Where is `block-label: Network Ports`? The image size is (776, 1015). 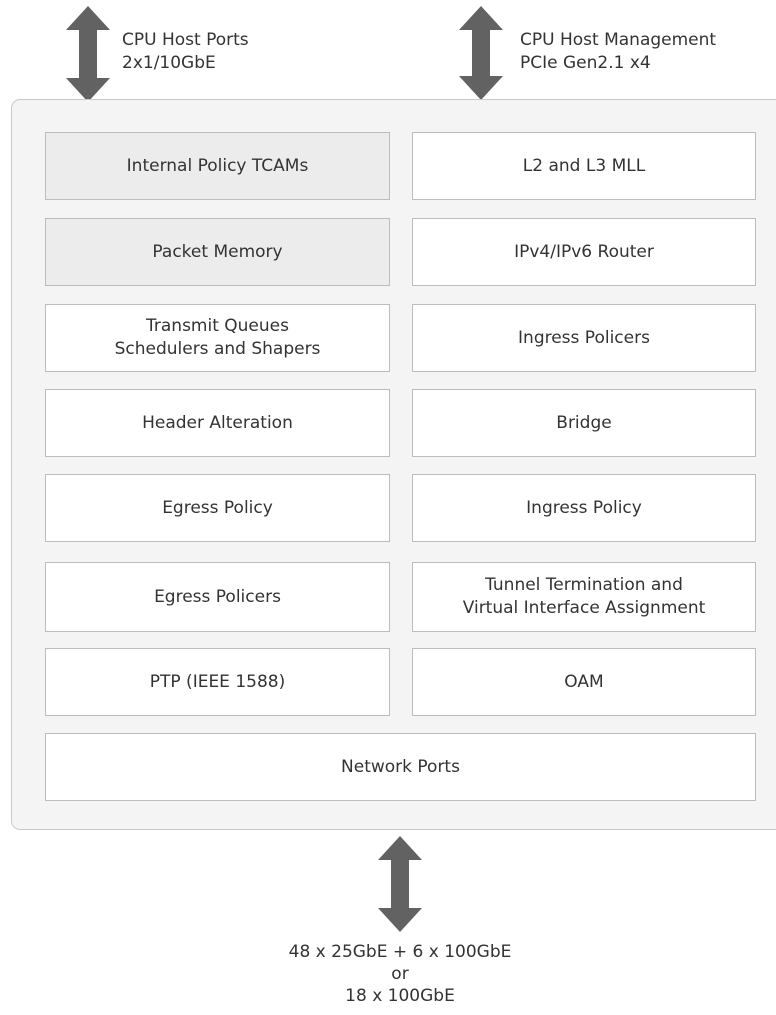
block-label: Network Ports is located at coordinates (400, 766).